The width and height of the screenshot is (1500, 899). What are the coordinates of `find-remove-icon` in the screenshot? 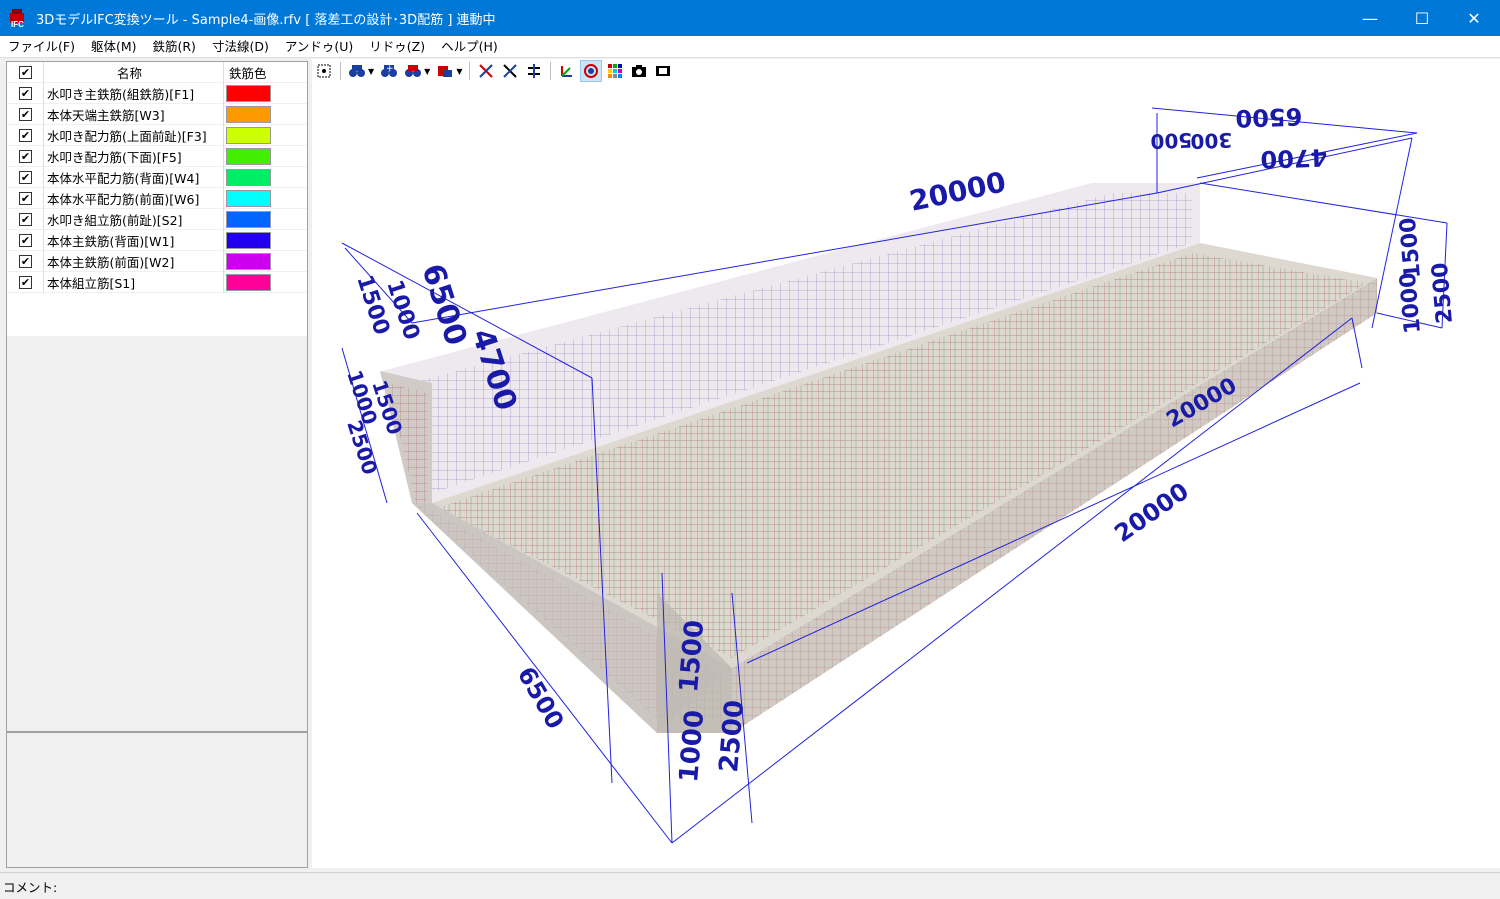 It's located at (413, 71).